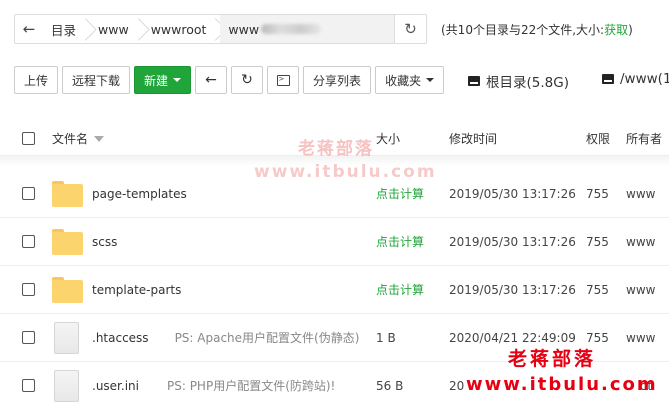 Image resolution: width=669 pixels, height=409 pixels. I want to click on disk-www-label: /www(1, so click(644, 79).